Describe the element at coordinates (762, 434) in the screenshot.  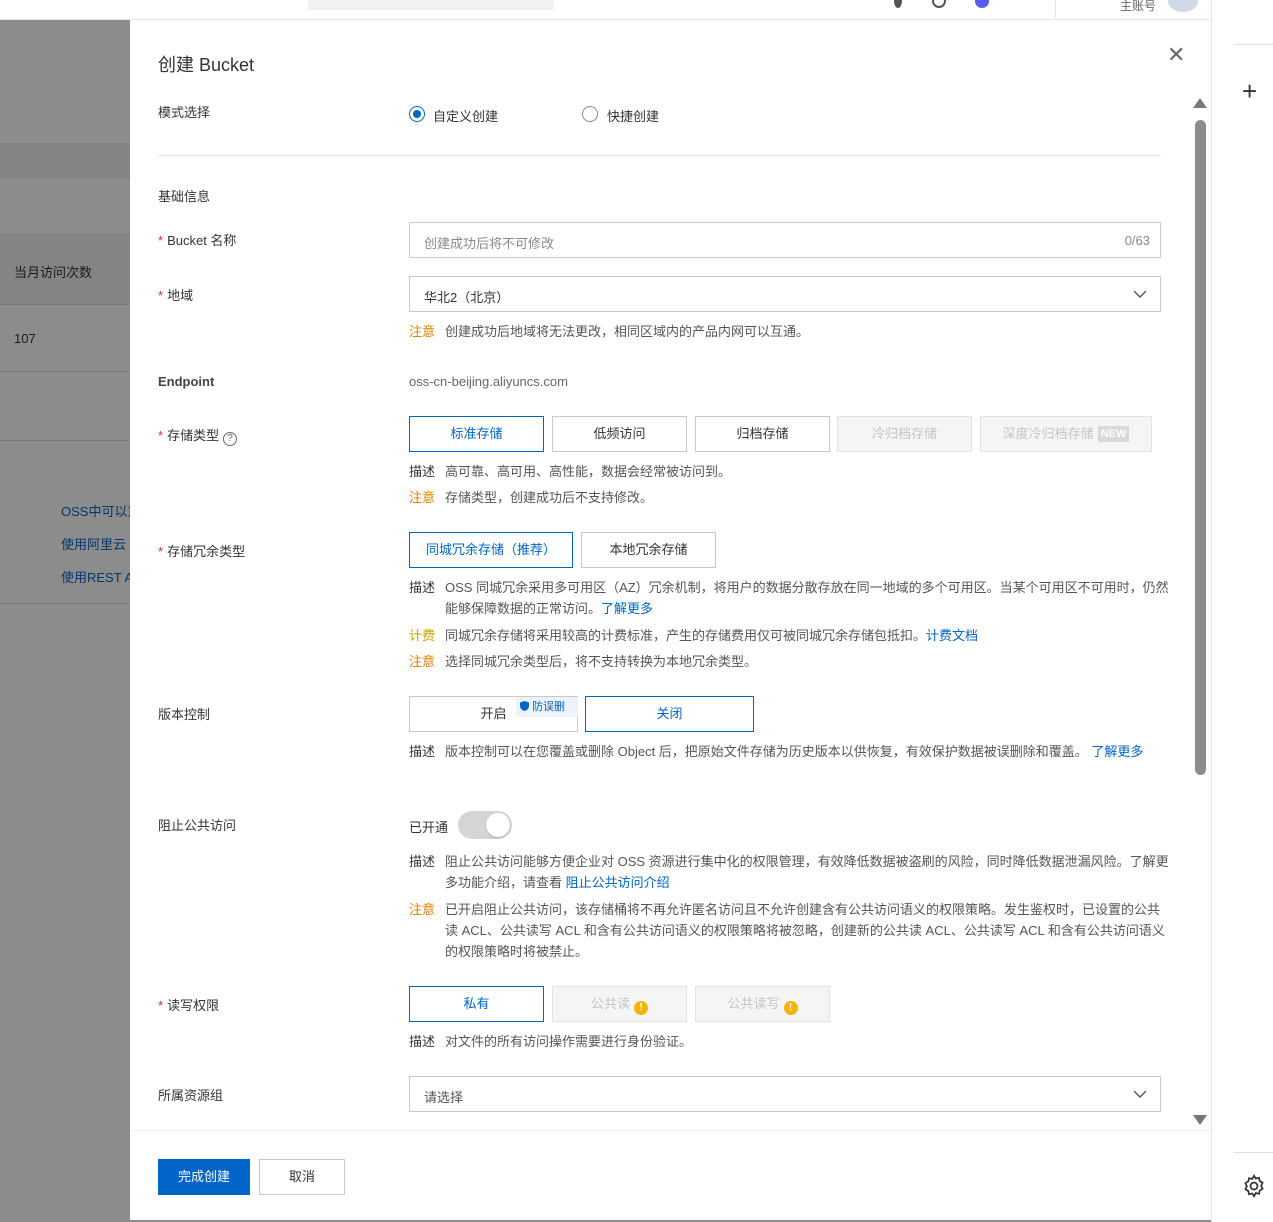
I see `storage-archive: 归档存储` at that location.